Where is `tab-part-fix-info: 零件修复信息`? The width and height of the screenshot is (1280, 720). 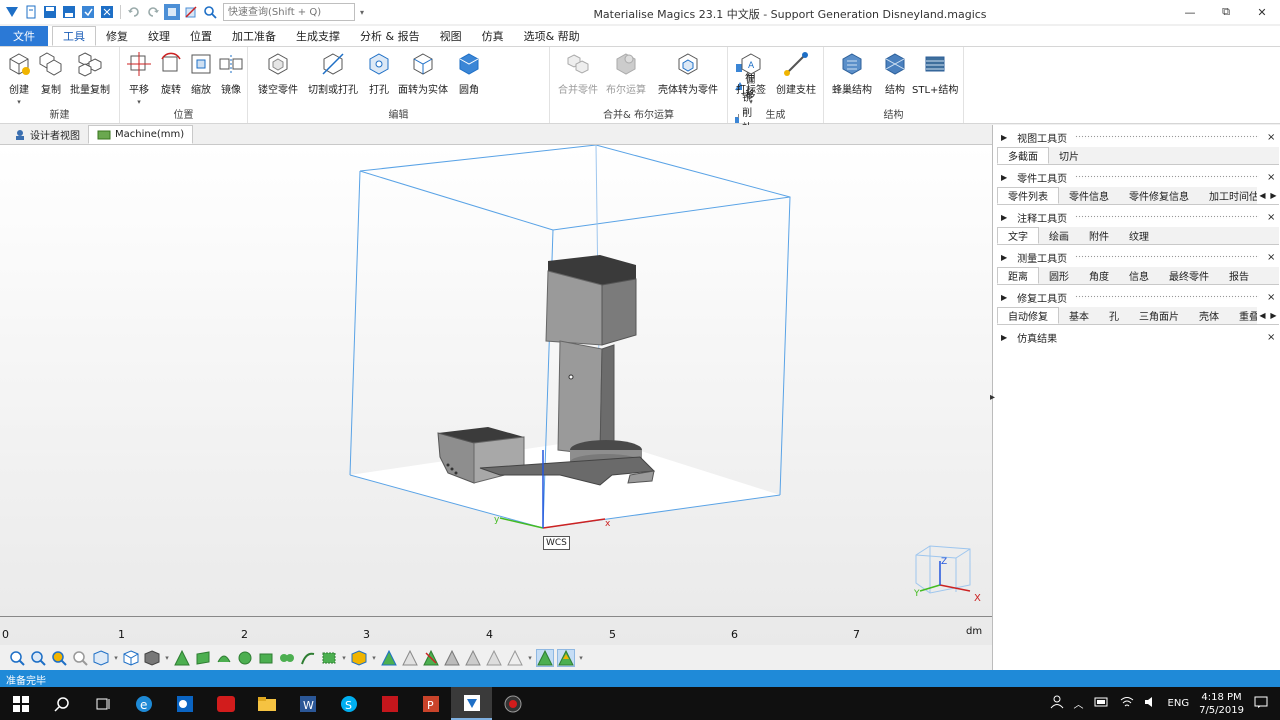 tab-part-fix-info: 零件修复信息 is located at coordinates (1159, 195).